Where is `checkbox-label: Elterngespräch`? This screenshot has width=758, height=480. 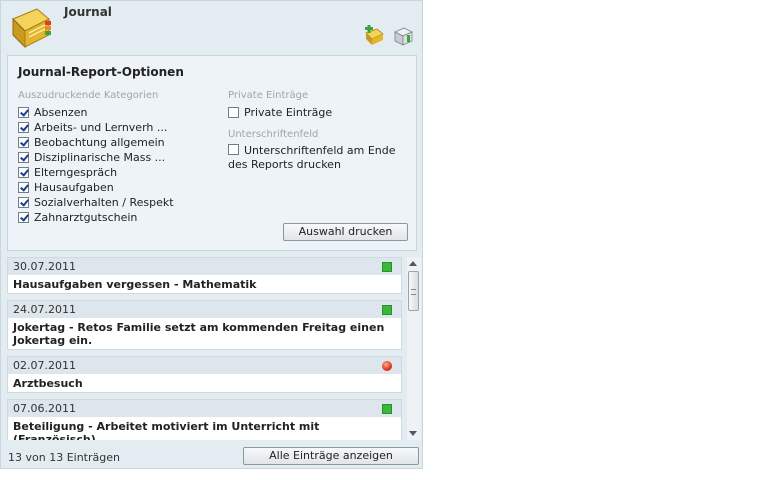 checkbox-label: Elterngespräch is located at coordinates (76, 172).